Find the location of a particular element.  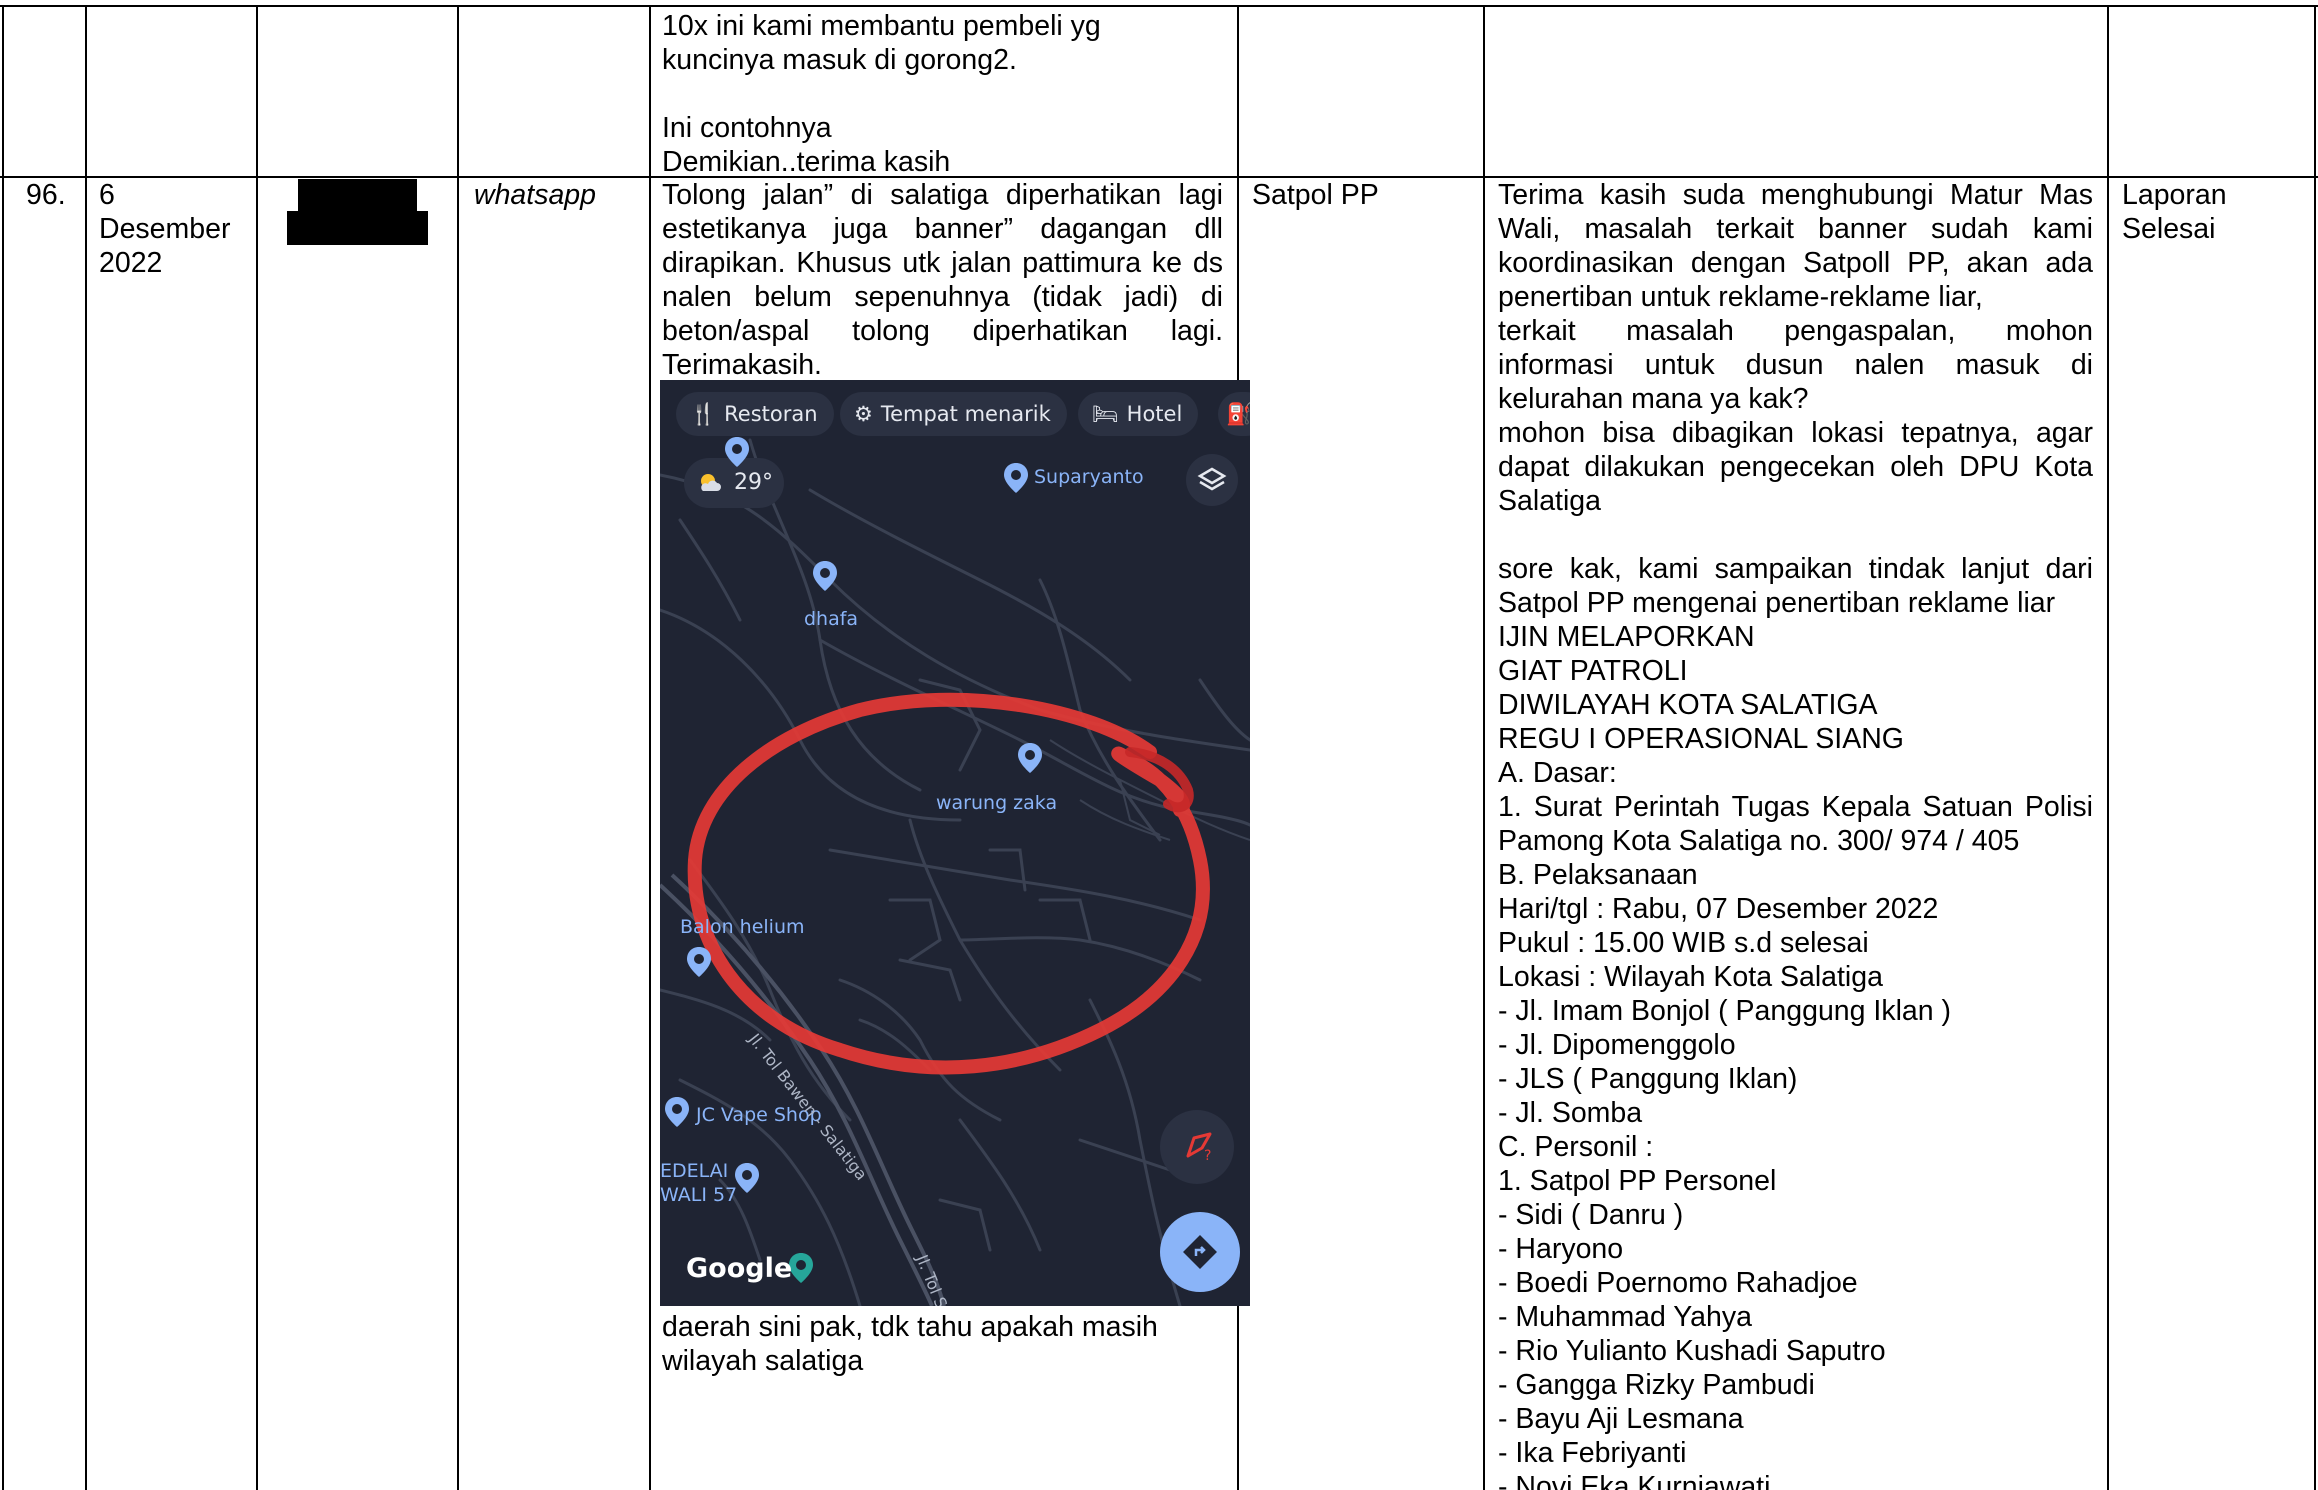

response-line: - JLS ( Panggung Iklan) is located at coordinates (1648, 1079).